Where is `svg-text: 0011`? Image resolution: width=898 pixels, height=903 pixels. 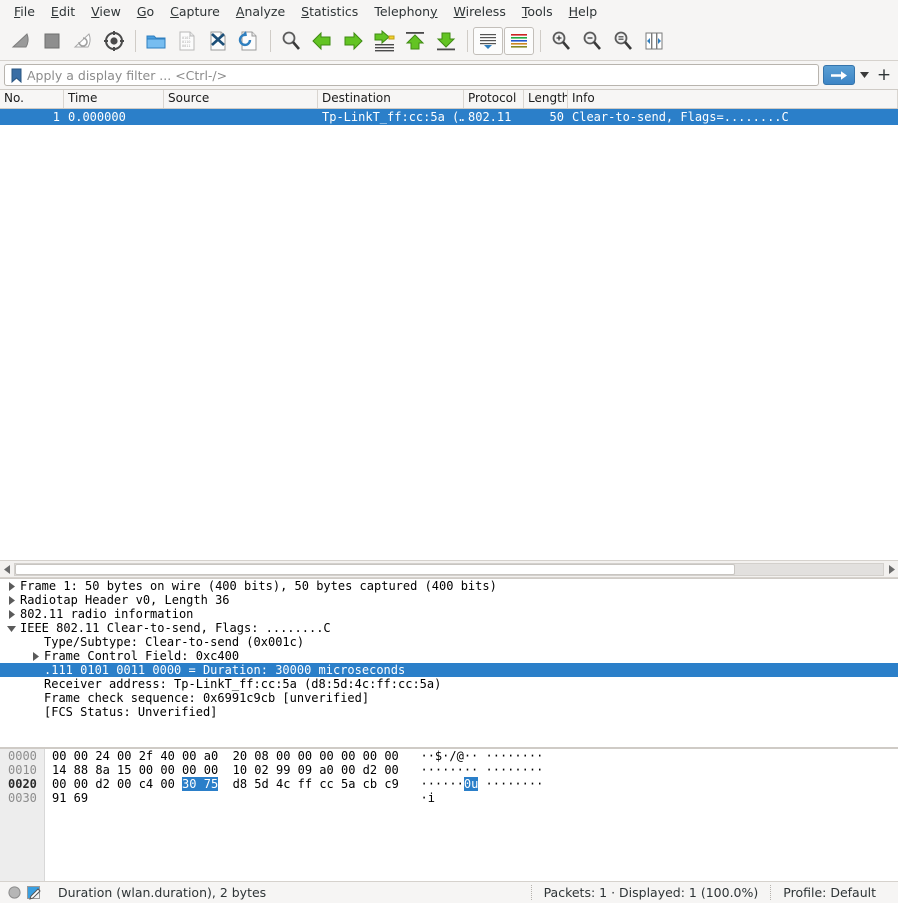 svg-text: 0011 is located at coordinates (186, 46).